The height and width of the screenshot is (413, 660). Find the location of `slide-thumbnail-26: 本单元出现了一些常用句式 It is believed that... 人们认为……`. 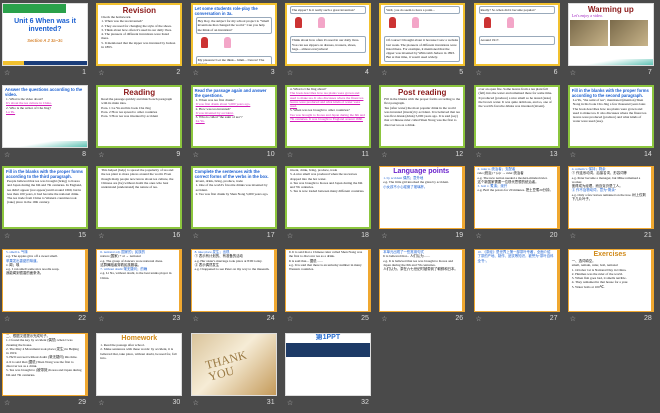

slide-thumbnail-26: 本单元出现了一些常用句式 It is believed that... 人们认为…… is located at coordinates (422, 280).